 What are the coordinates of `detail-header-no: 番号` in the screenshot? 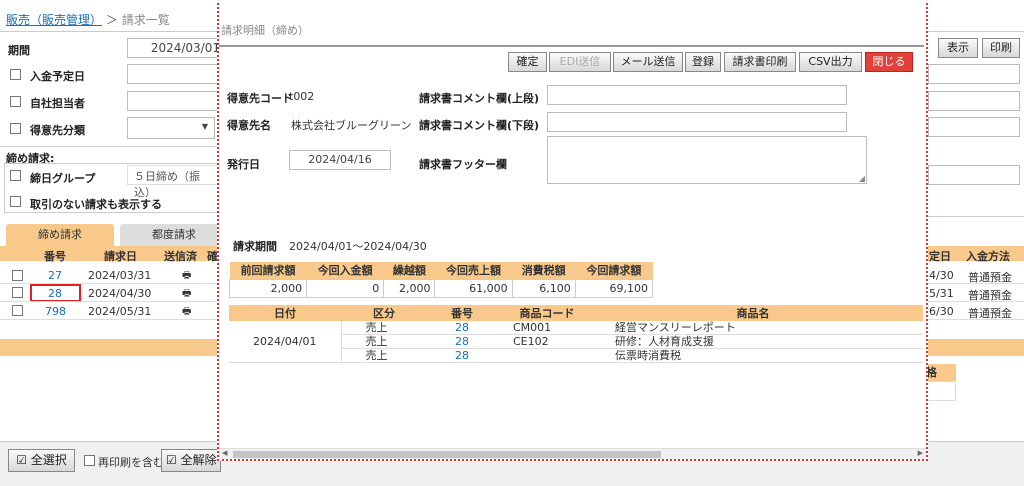 It's located at (462, 313).